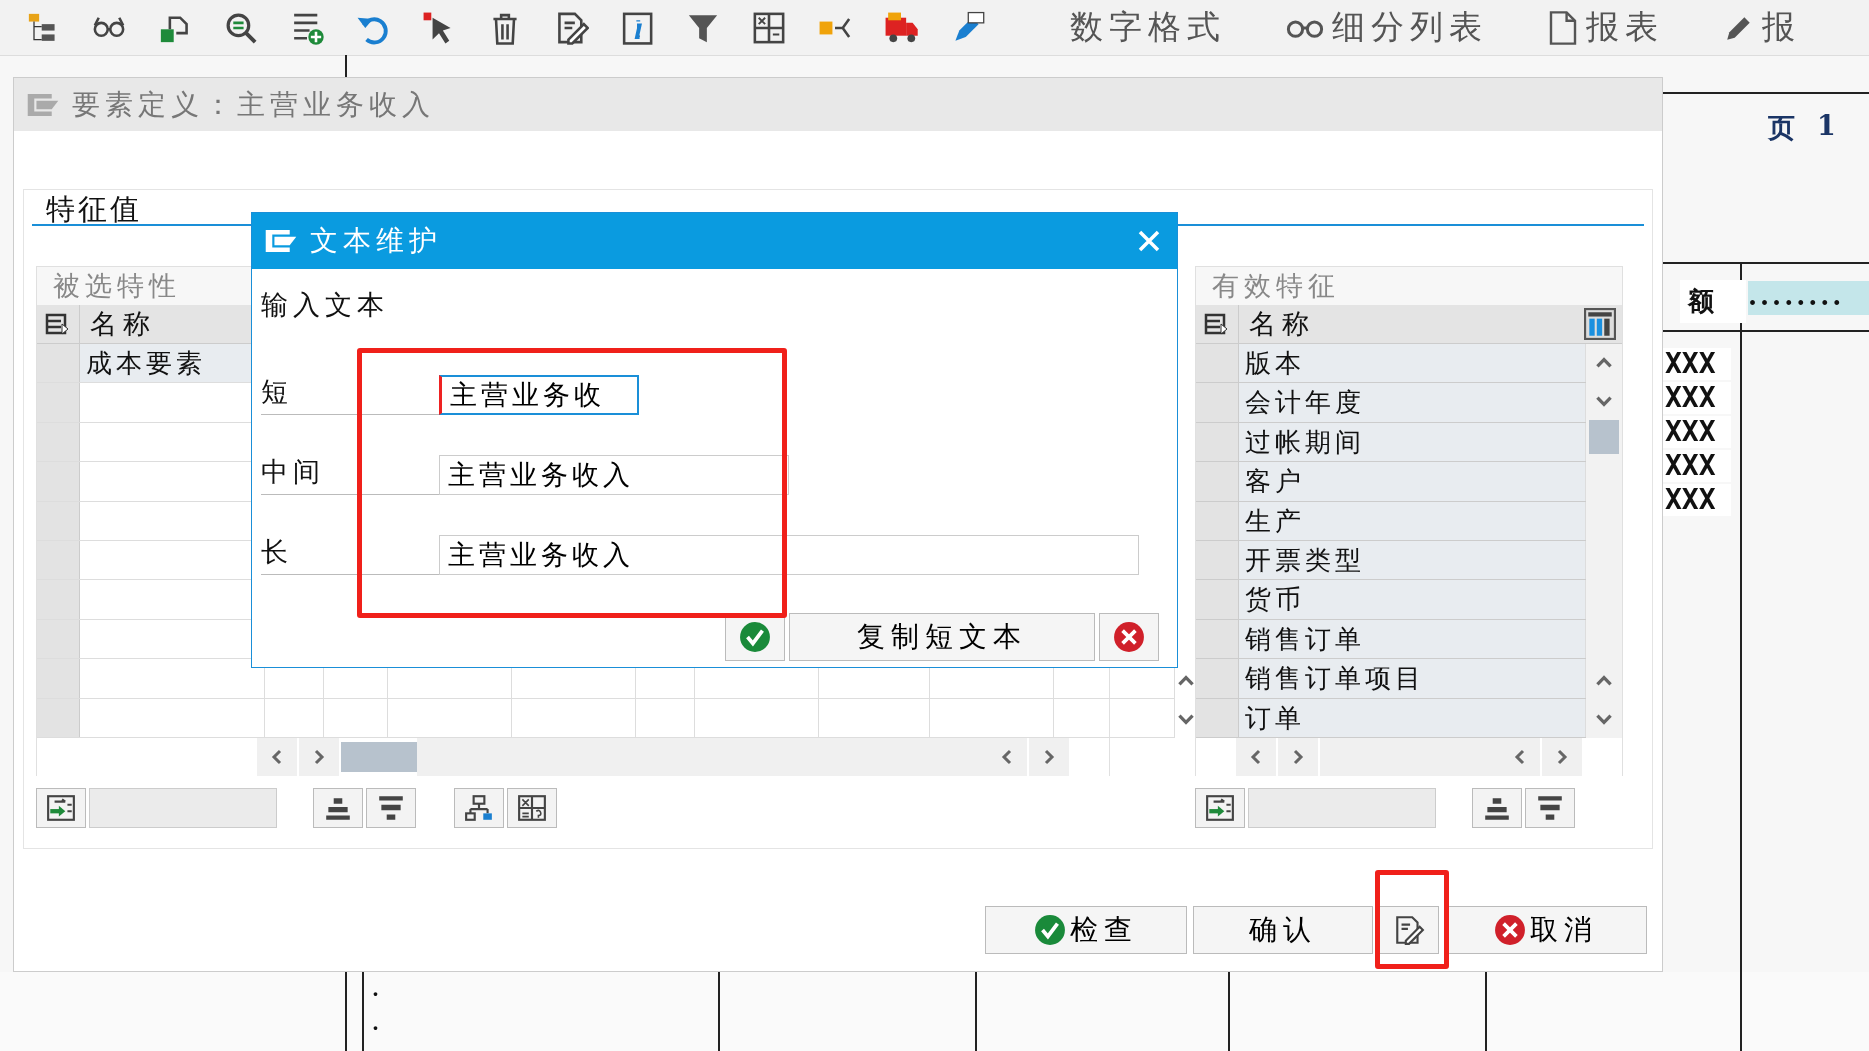 The height and width of the screenshot is (1051, 1869). I want to click on table-title: 有效特征, so click(1409, 286).